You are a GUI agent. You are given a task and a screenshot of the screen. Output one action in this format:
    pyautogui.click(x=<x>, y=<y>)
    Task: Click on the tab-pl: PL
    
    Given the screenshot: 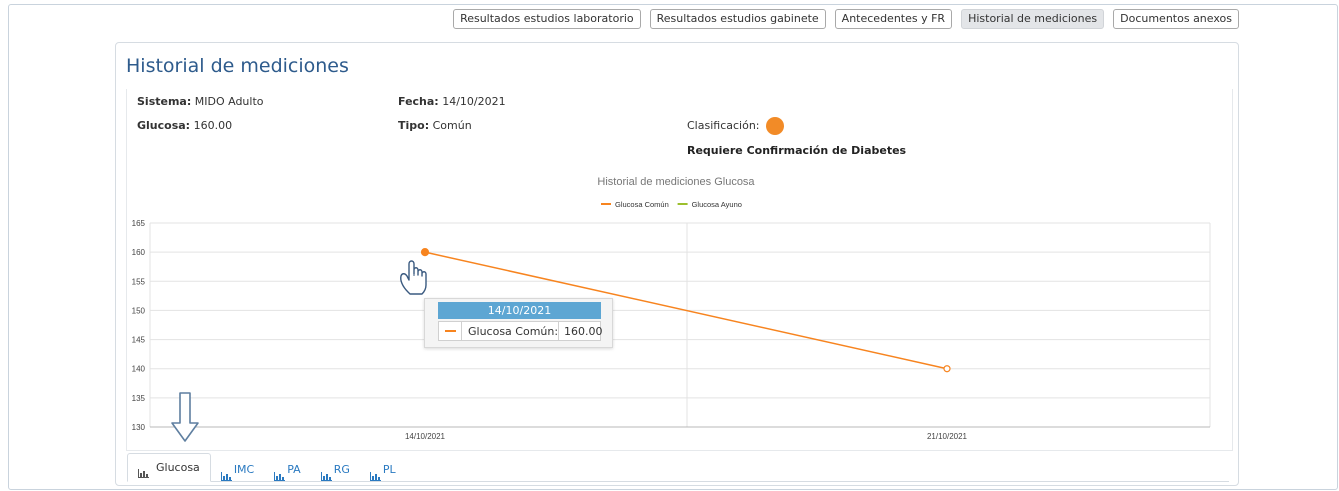 What is the action you would take?
    pyautogui.click(x=383, y=470)
    